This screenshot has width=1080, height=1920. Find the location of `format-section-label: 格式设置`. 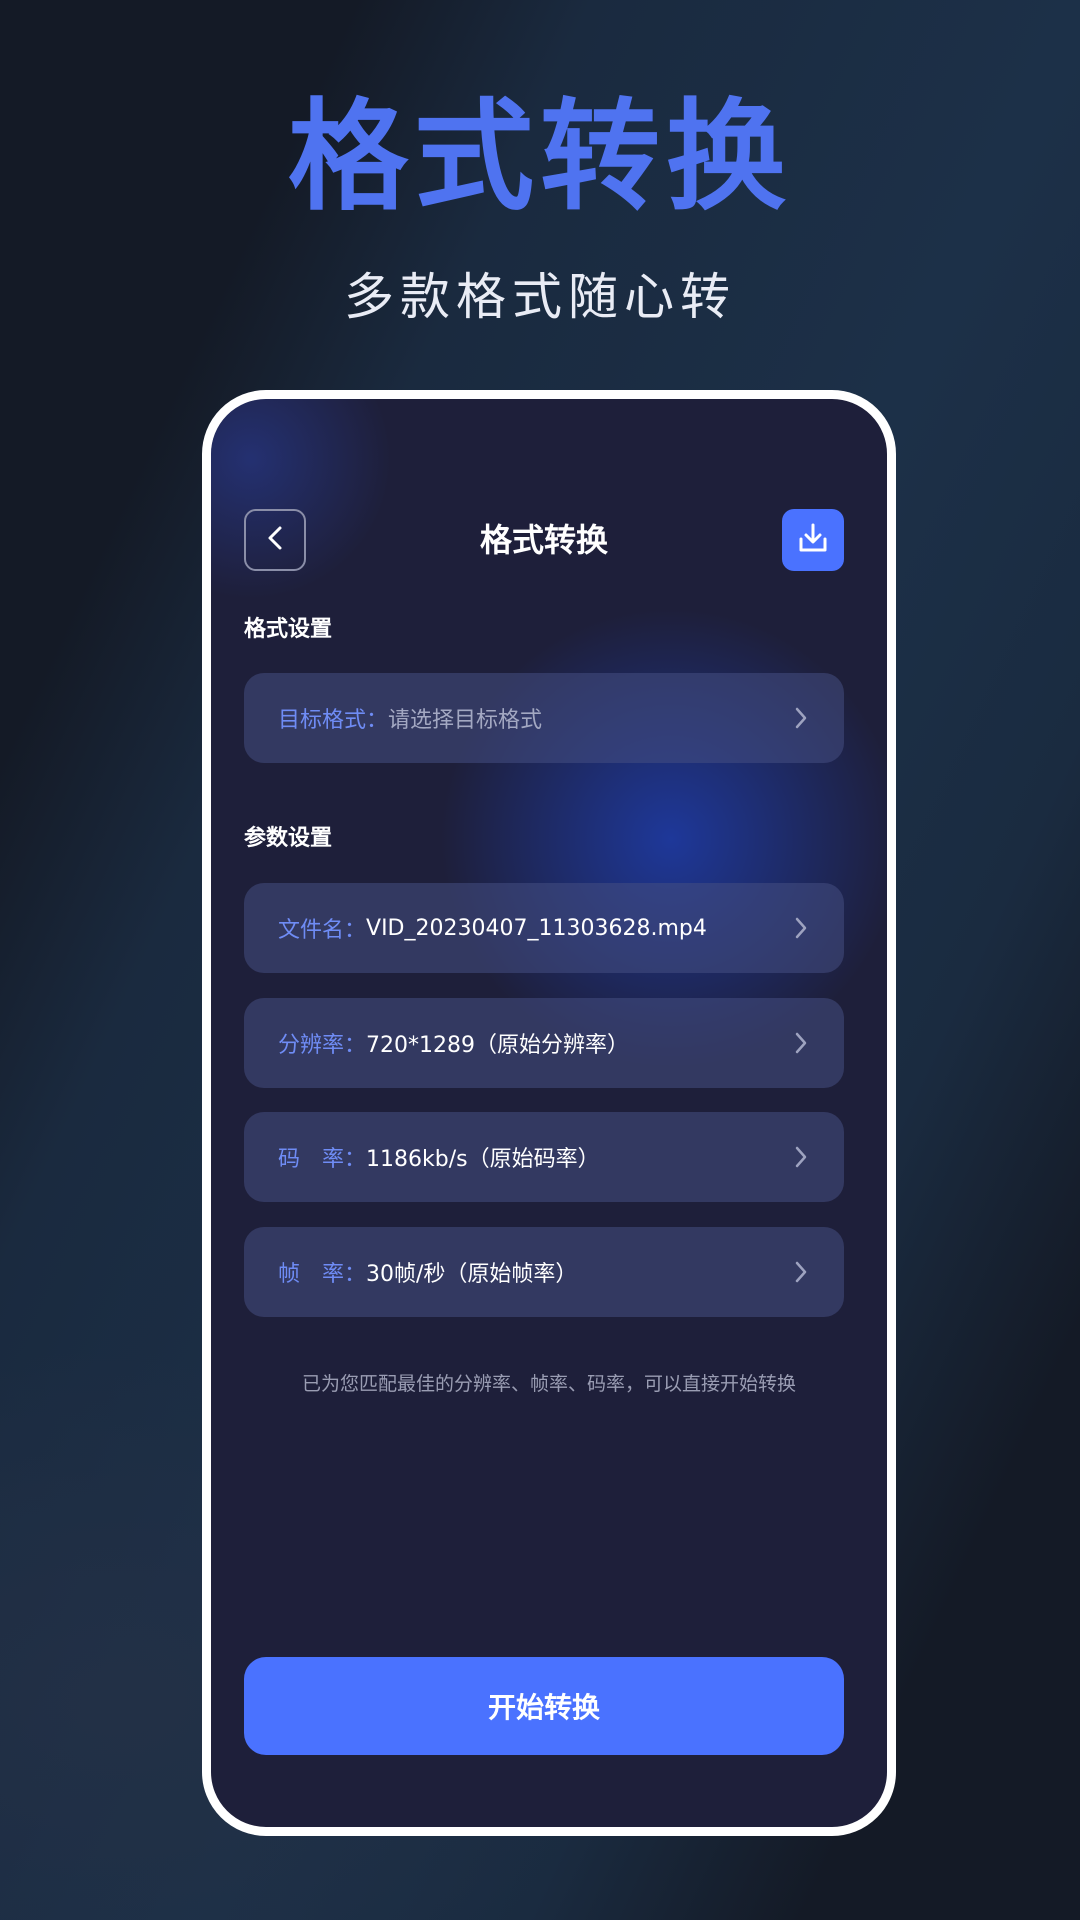

format-section-label: 格式设置 is located at coordinates (288, 629).